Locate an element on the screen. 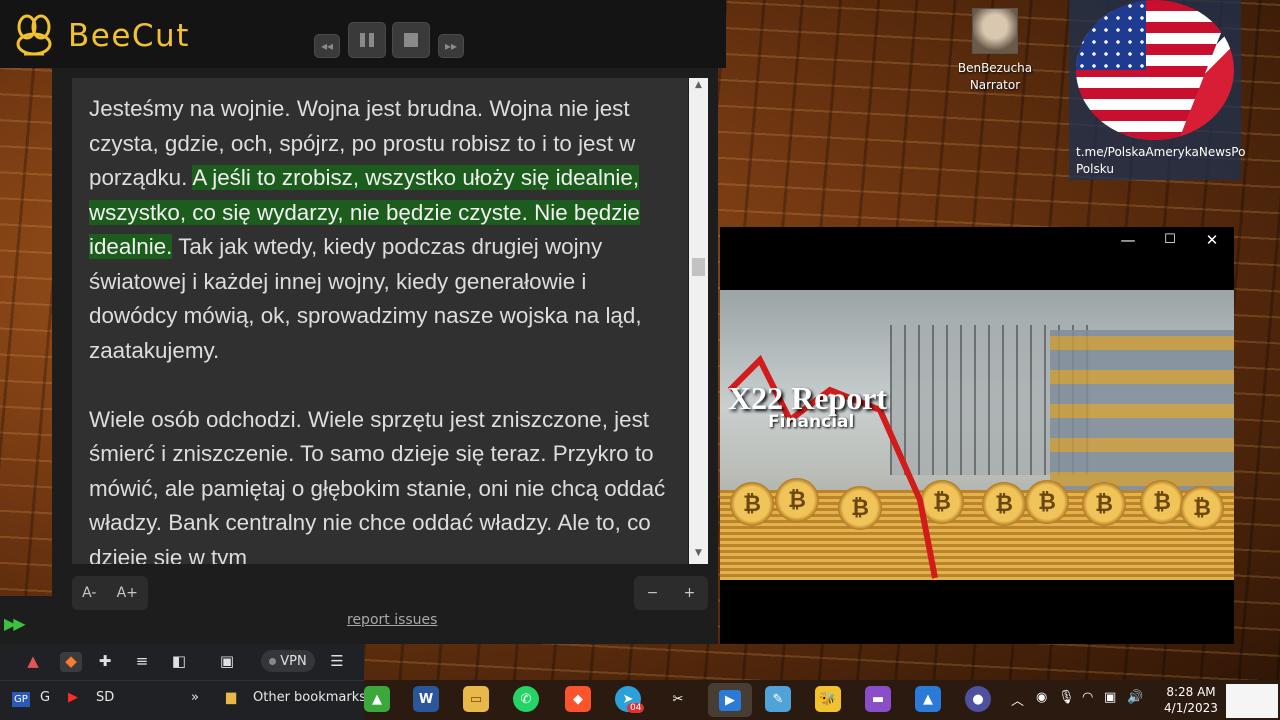 The width and height of the screenshot is (1280, 720). narrator-avatar-icon is located at coordinates (995, 31).